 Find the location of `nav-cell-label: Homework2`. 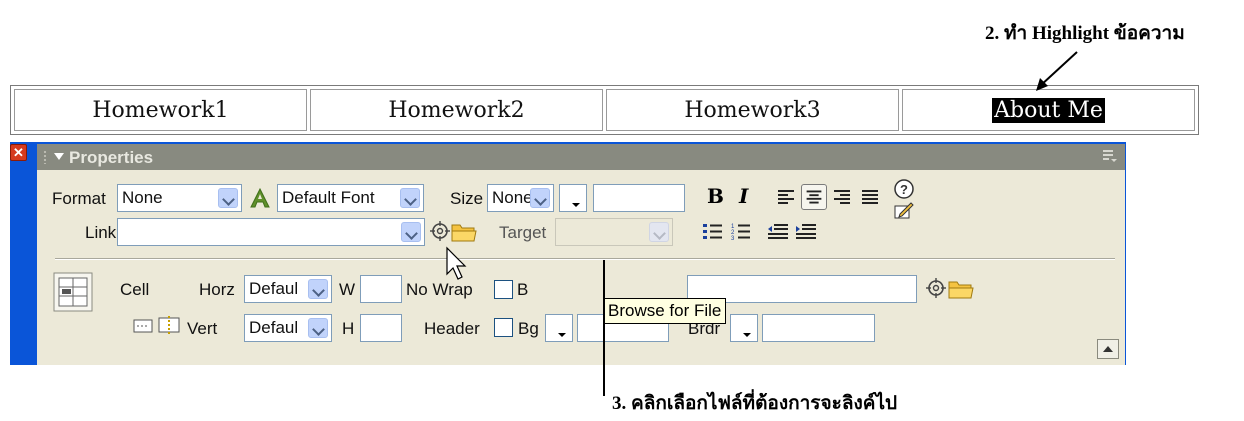

nav-cell-label: Homework2 is located at coordinates (456, 110).